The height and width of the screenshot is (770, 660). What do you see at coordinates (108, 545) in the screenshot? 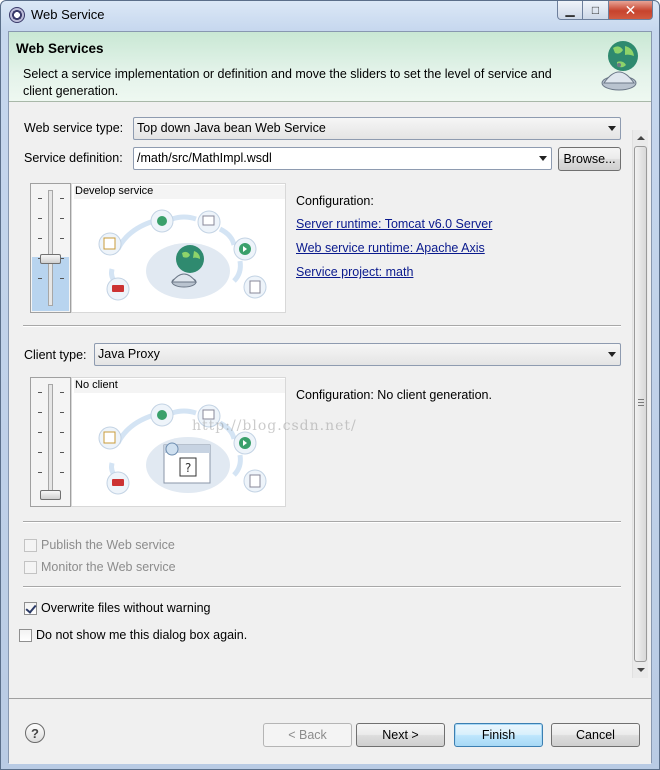
I see `publish-label: Publish the Web service` at bounding box center [108, 545].